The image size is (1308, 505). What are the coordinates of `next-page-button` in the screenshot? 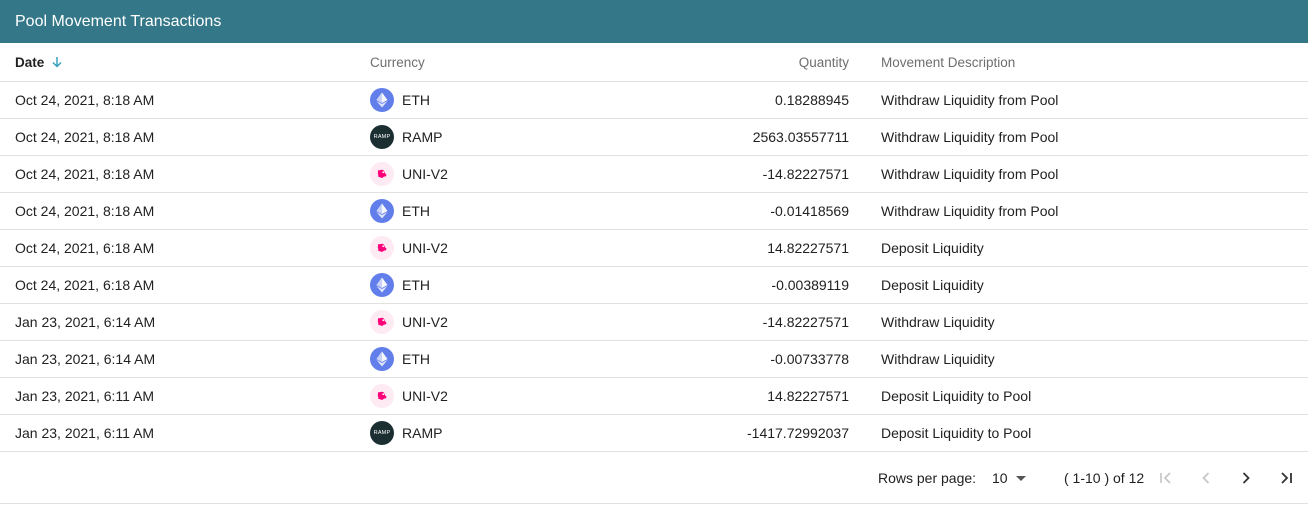 It's located at (1246, 478).